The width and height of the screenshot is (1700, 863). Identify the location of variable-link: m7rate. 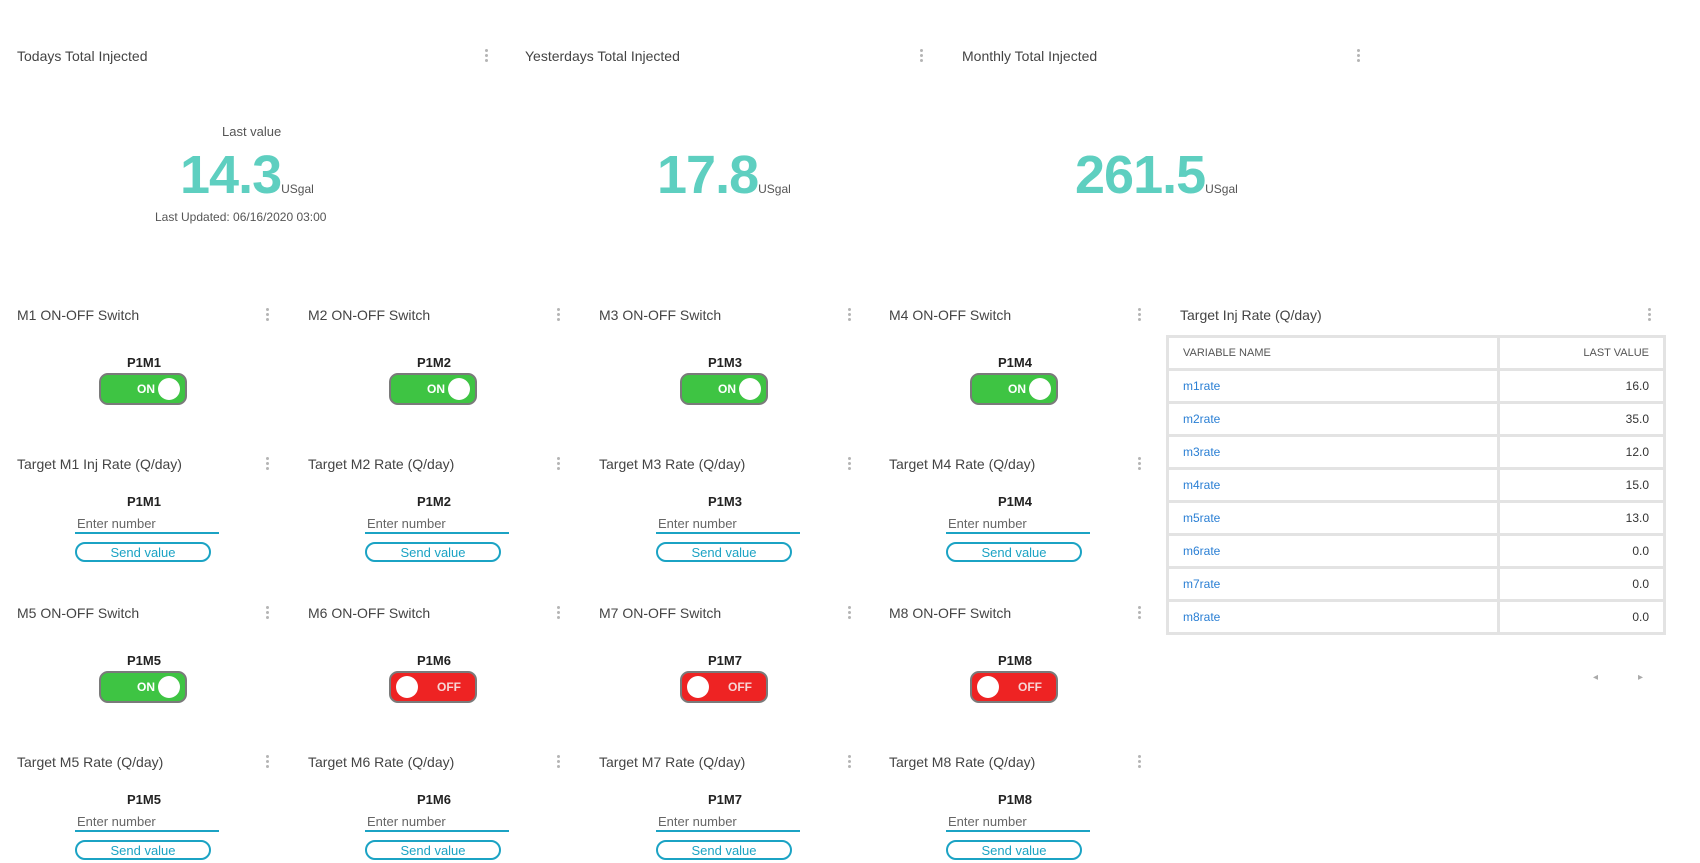
(1201, 584).